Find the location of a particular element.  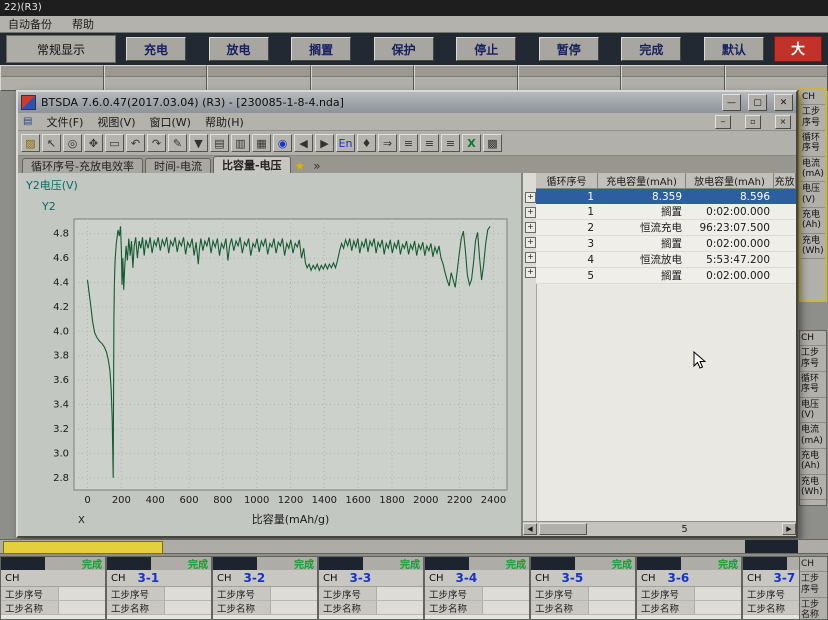

language-icon: En is located at coordinates (345, 143).